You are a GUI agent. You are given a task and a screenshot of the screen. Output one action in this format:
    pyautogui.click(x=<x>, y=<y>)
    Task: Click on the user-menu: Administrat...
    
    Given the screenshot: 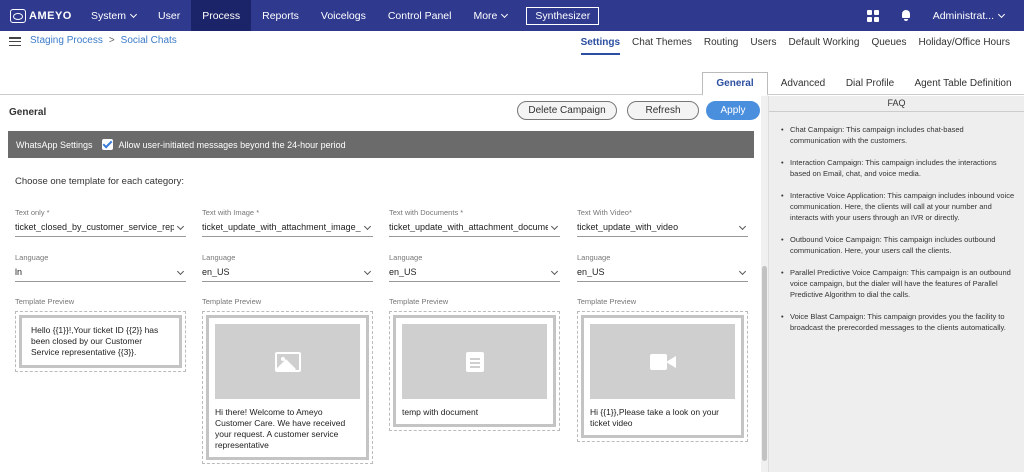 What is the action you would take?
    pyautogui.click(x=969, y=15)
    